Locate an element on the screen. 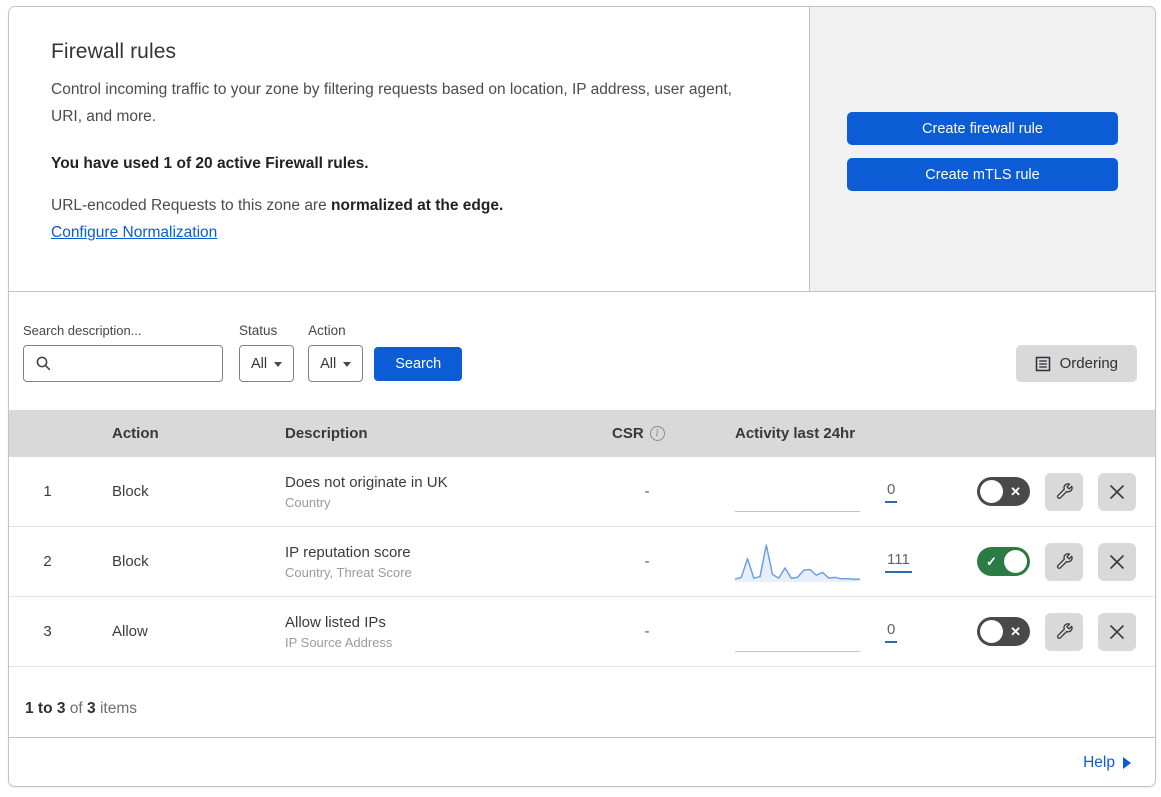 The image size is (1161, 797). items-total: 3 is located at coordinates (91, 708).